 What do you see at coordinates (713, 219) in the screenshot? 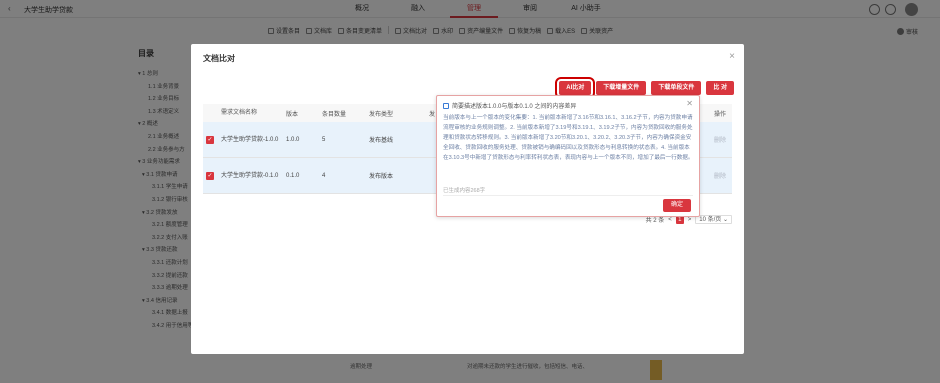
I see `page-size-select: 10 条/页 ⌄` at bounding box center [713, 219].